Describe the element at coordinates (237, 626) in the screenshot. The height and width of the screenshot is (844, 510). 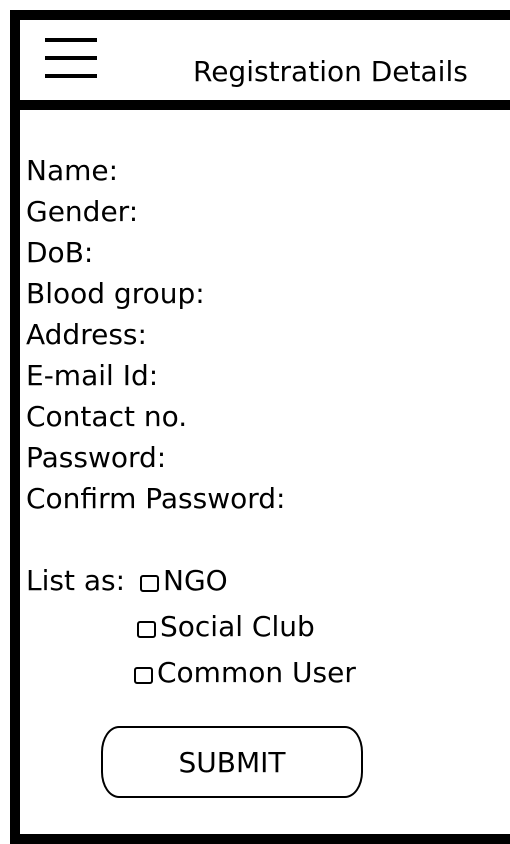
I see `social-club-option-label: Social Club` at that location.